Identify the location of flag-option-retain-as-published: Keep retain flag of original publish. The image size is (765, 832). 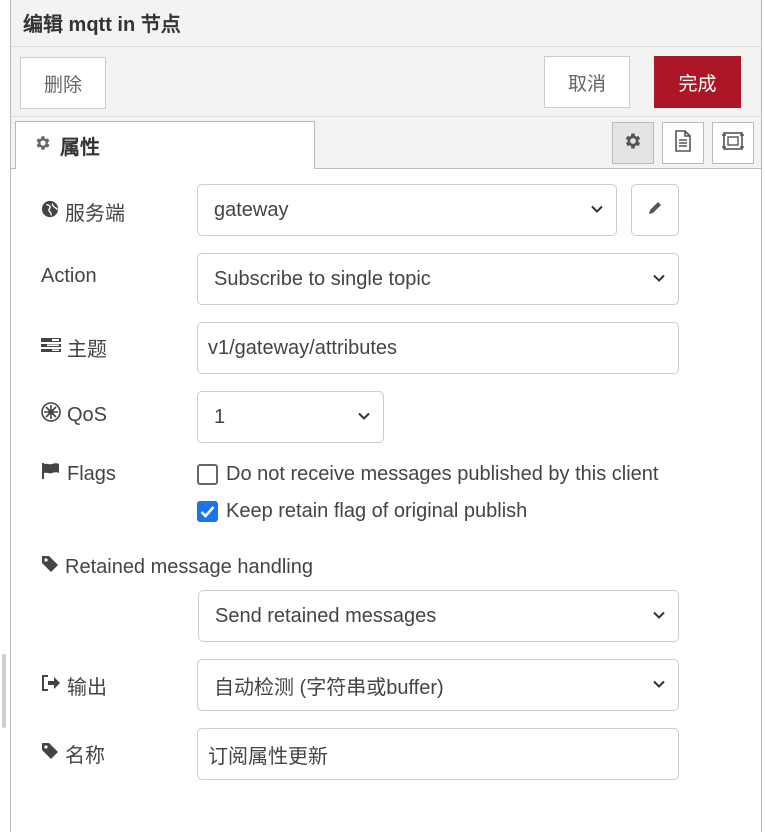
(362, 511).